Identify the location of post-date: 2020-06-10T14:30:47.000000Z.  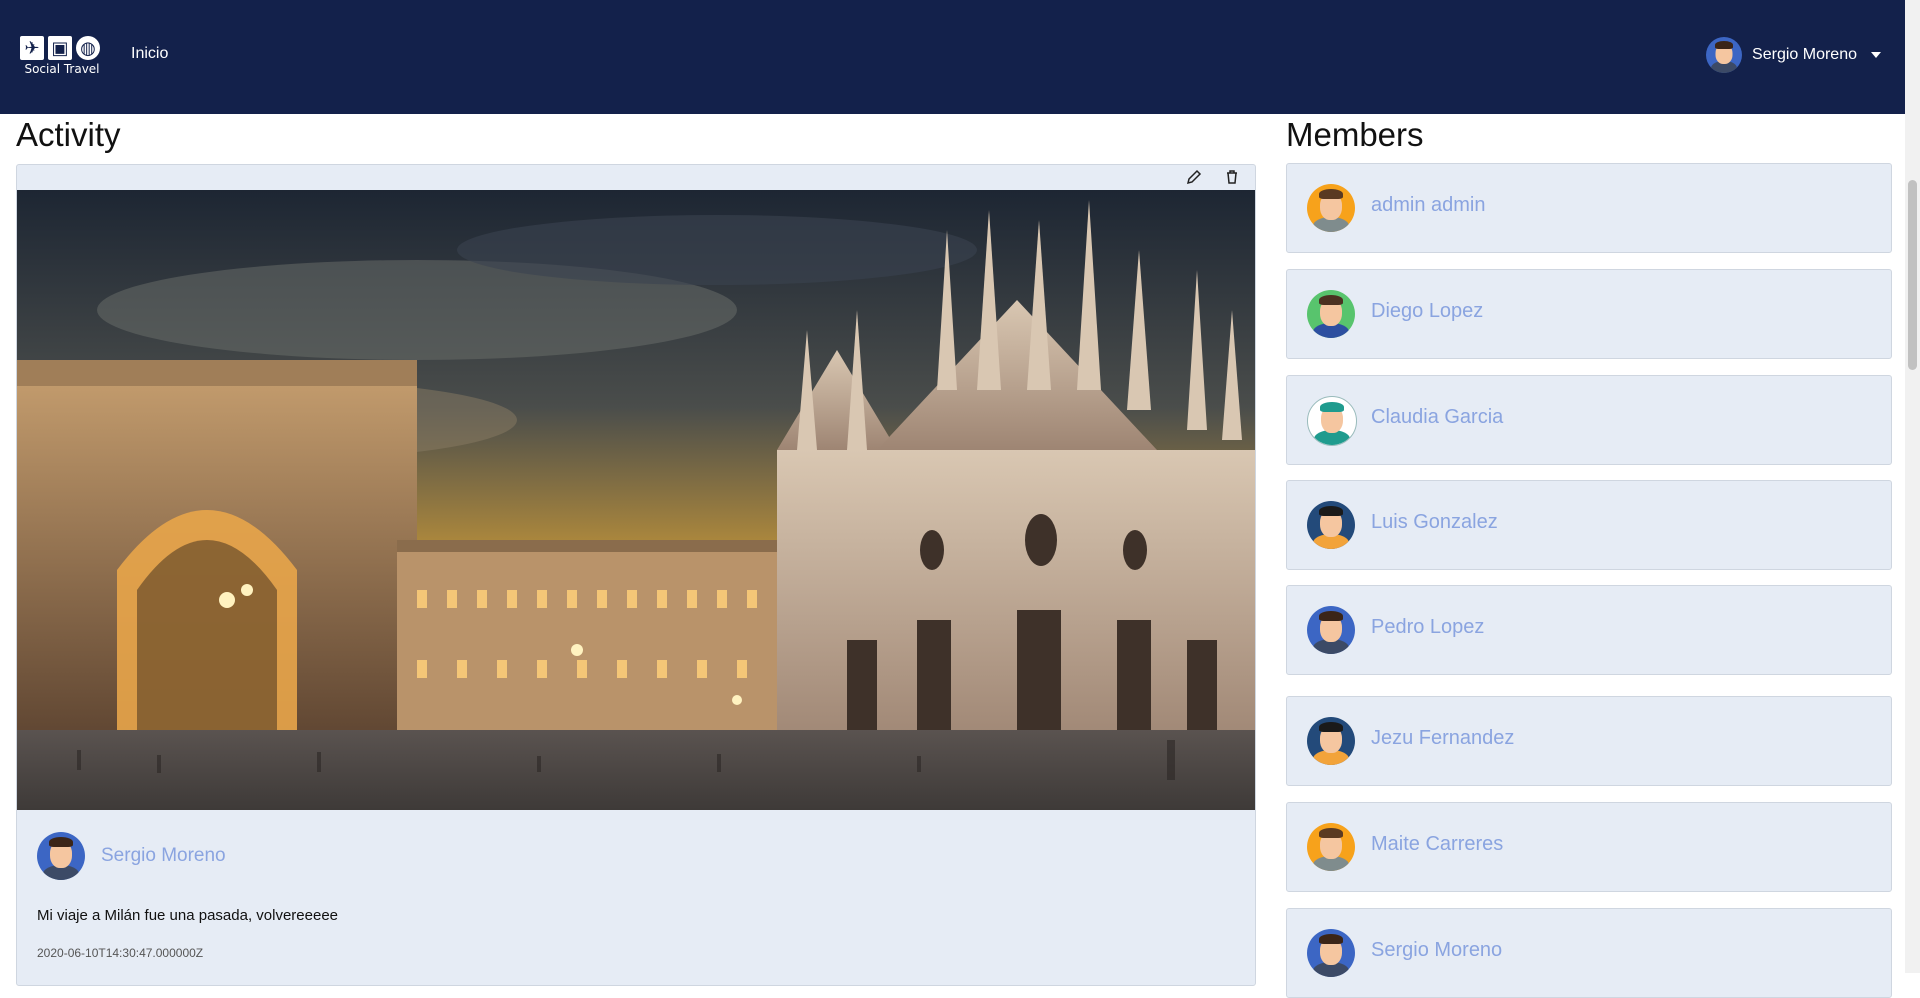
(120, 953).